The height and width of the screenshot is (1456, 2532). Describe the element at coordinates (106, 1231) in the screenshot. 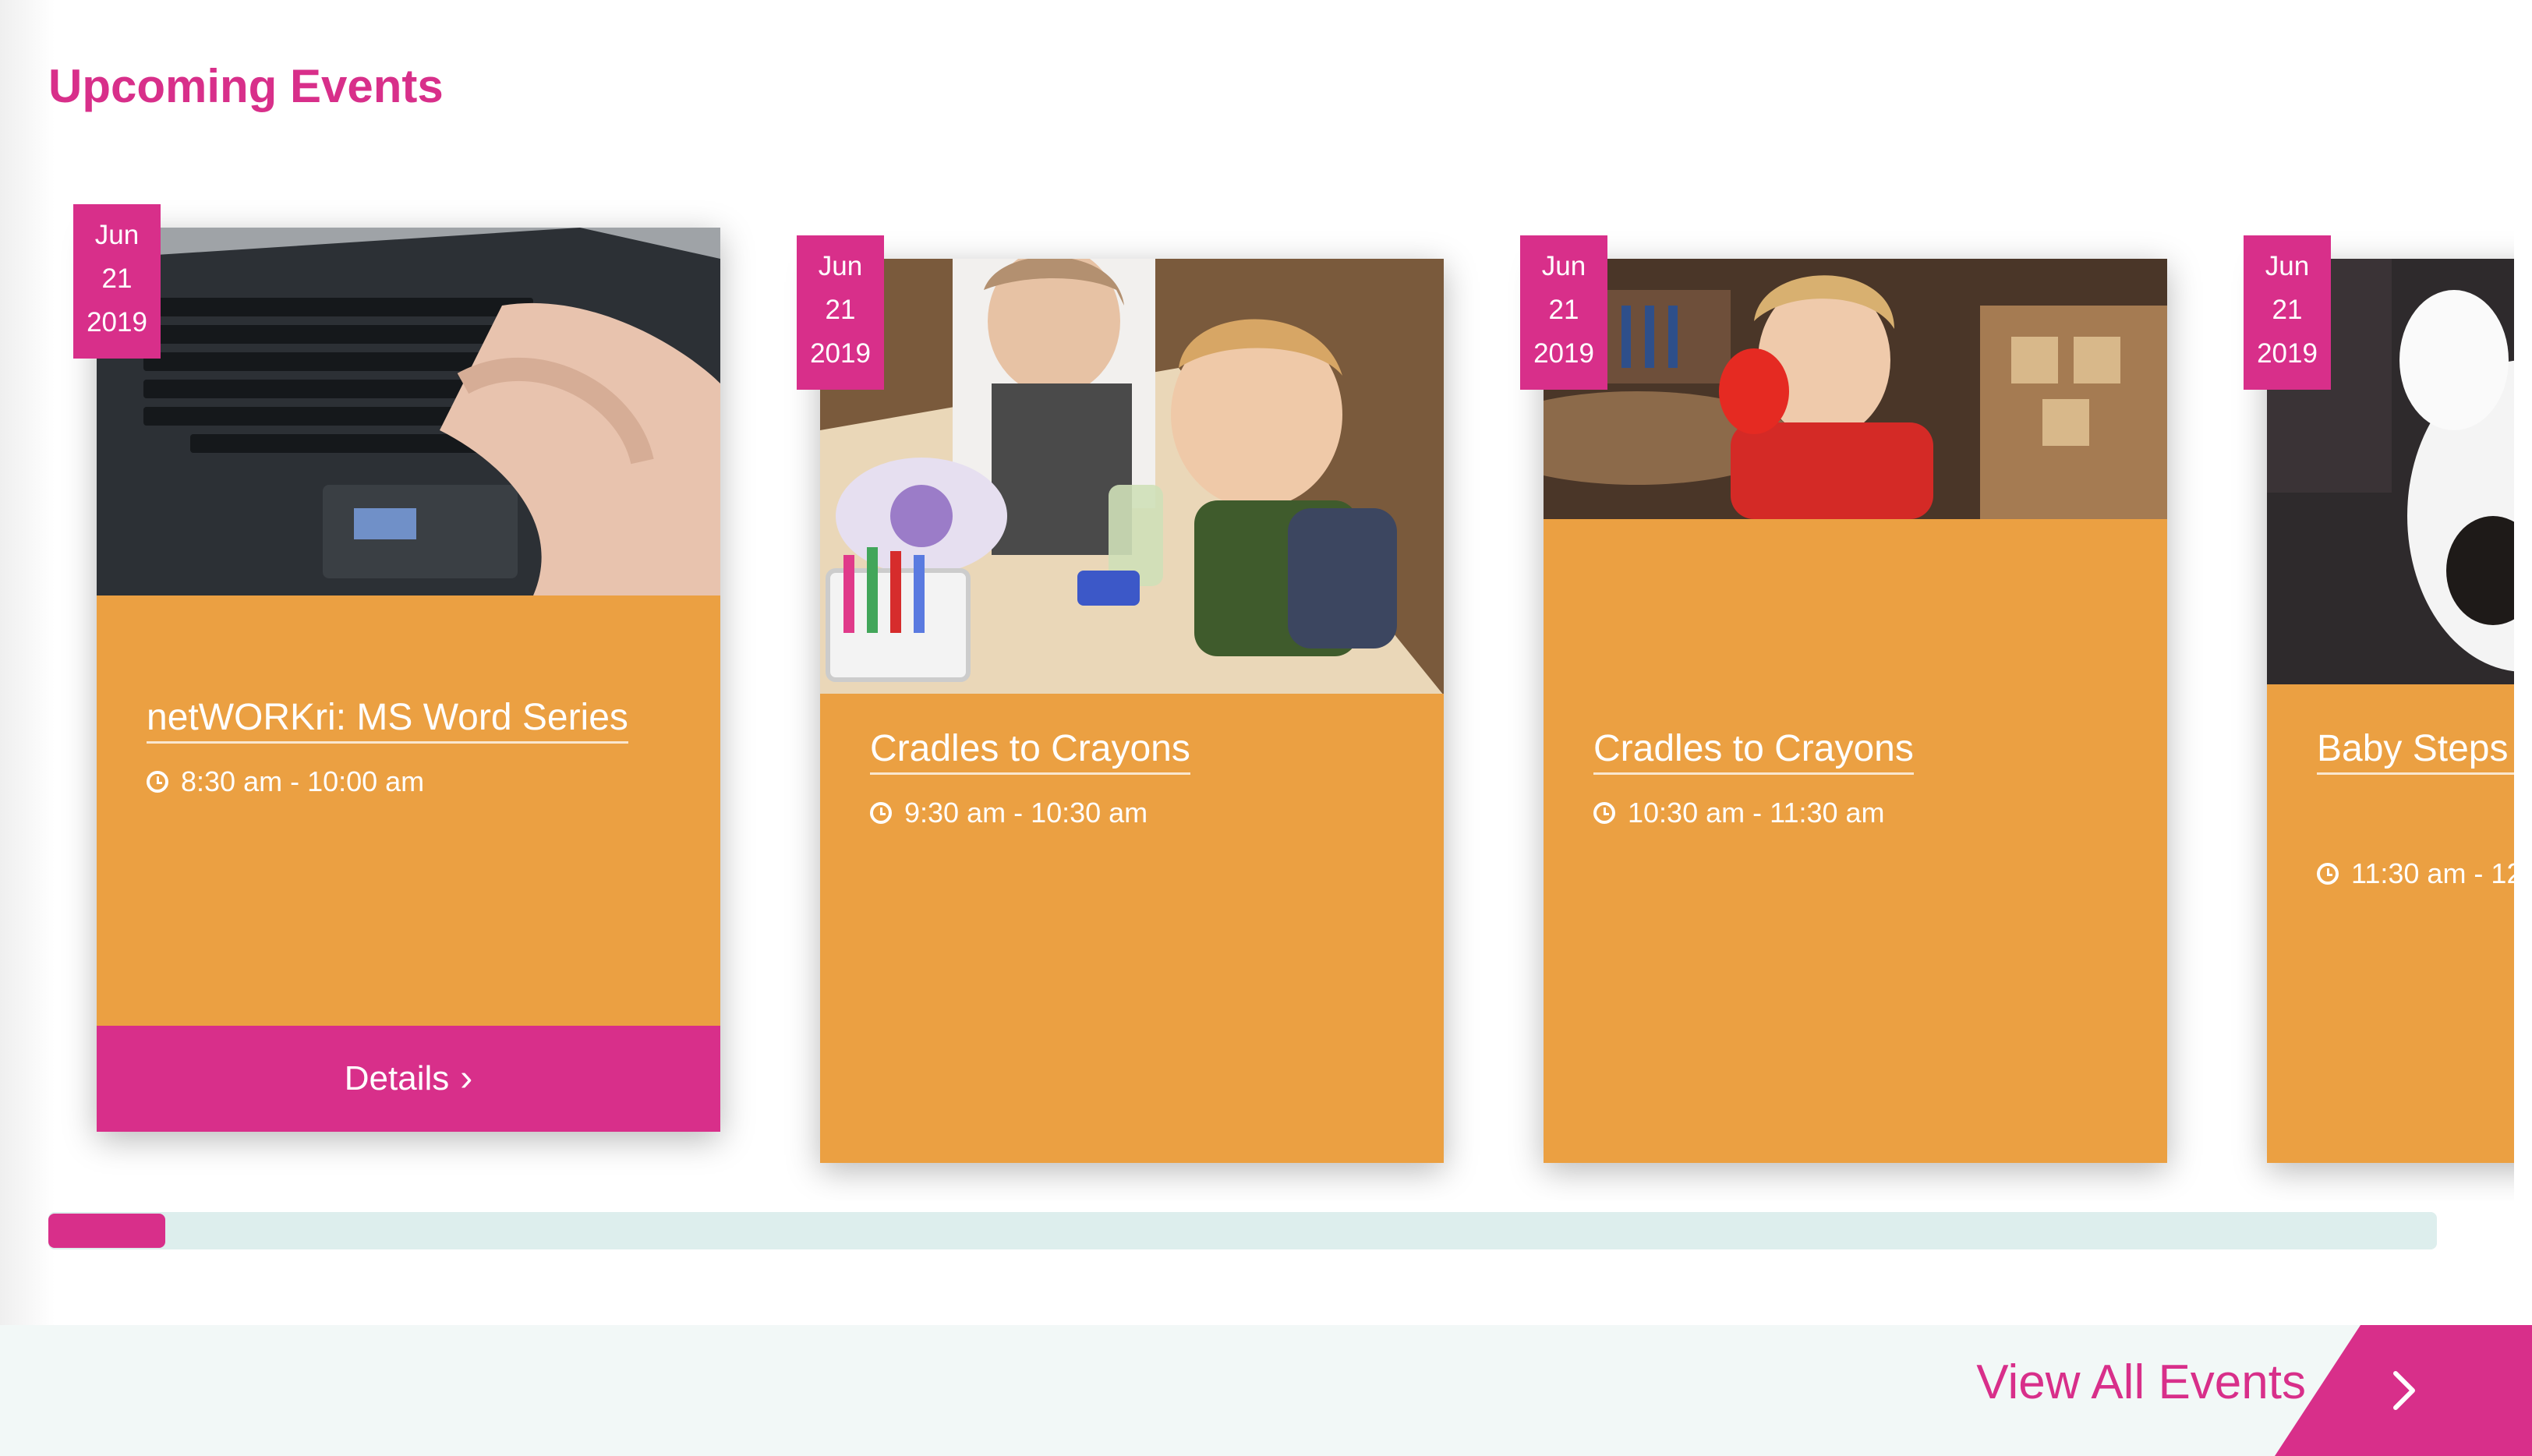

I see `carousel-scrollbar-thumb` at that location.